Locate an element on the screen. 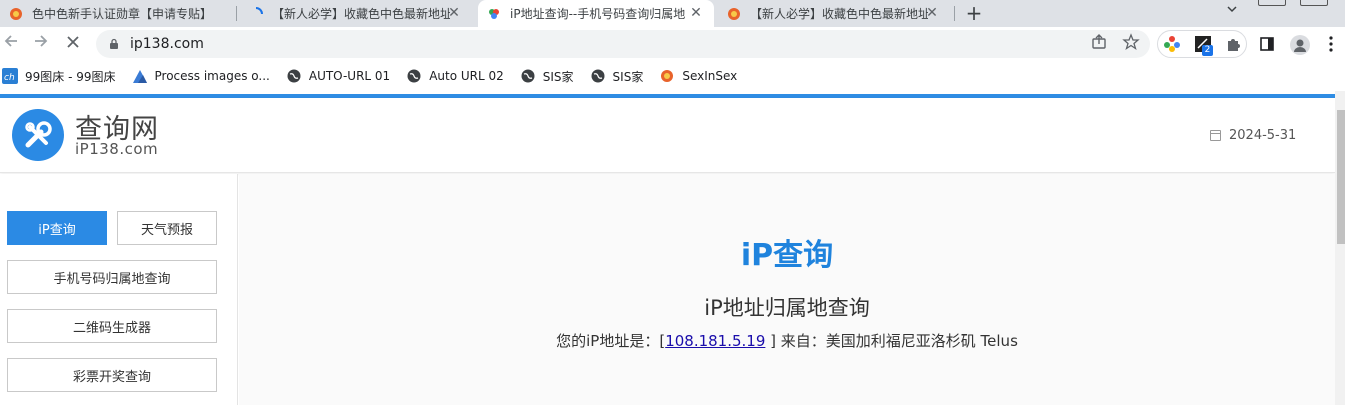 Image resolution: width=1345 pixels, height=405 pixels. page-subtitle: iP地址归属地查询 is located at coordinates (787, 308).